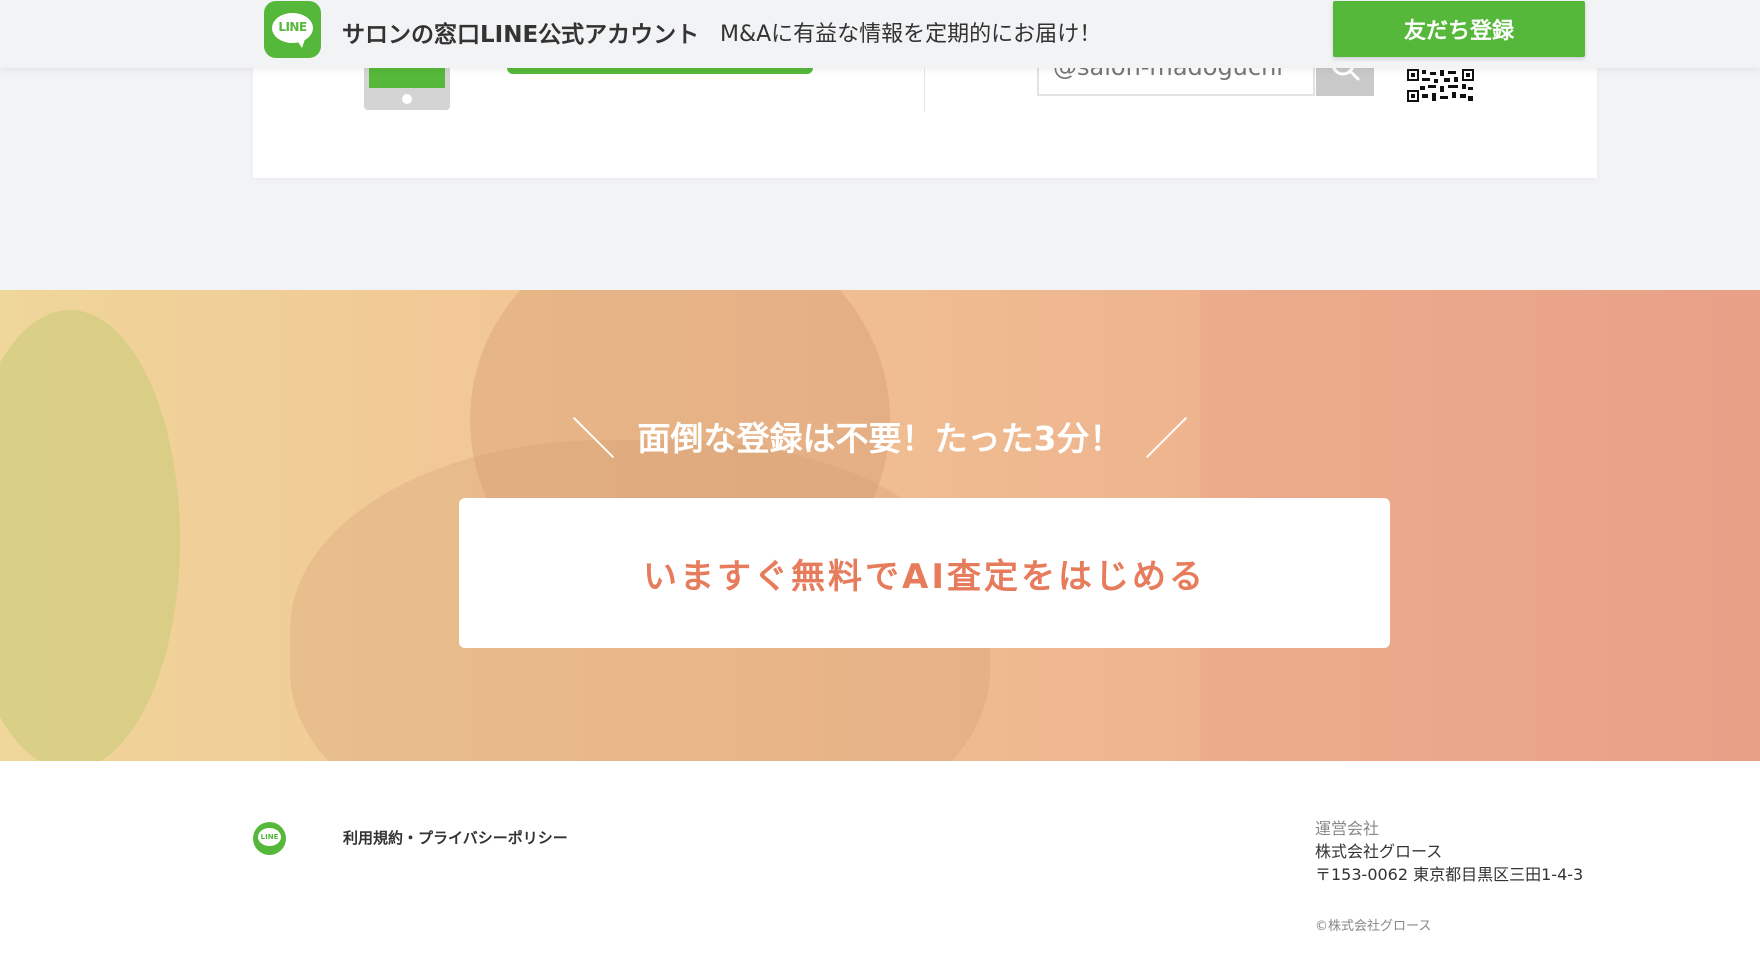 The height and width of the screenshot is (964, 1760). Describe the element at coordinates (1449, 874) in the screenshot. I see `company-address: 〒153-0062 東京都目黒区三田1-4-3` at that location.